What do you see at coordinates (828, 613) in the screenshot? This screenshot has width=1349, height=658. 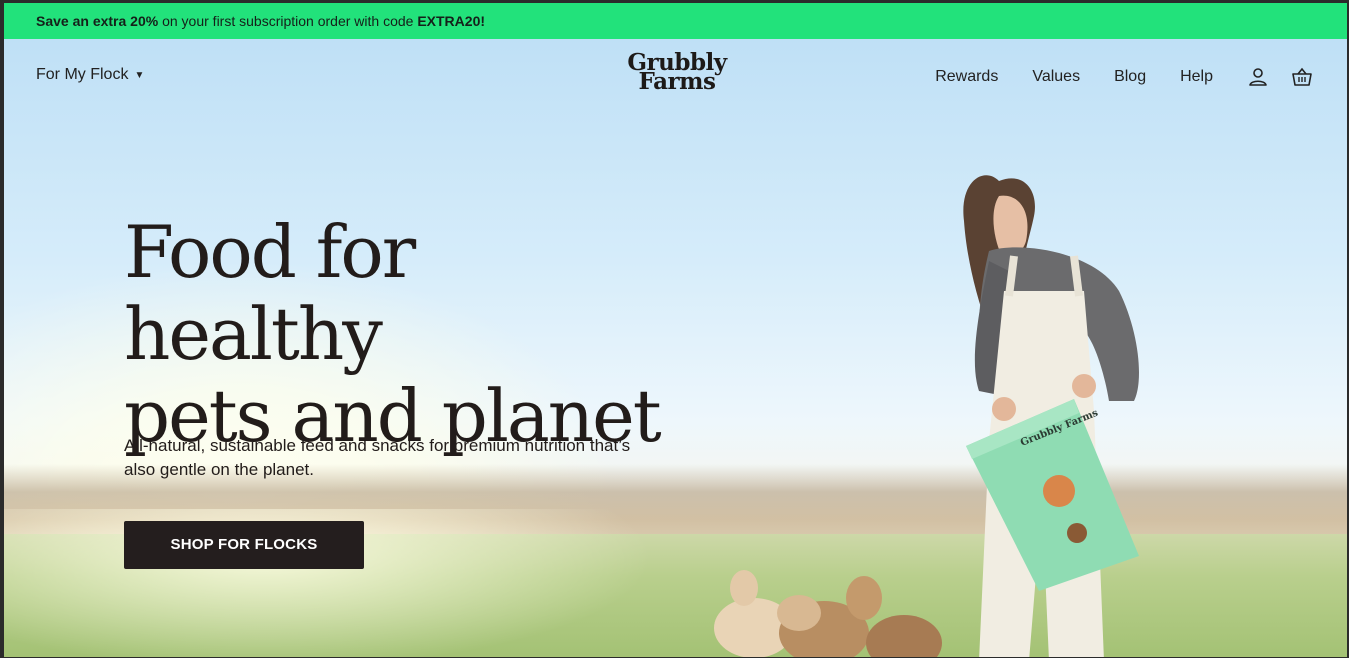 I see `chickens-photo` at bounding box center [828, 613].